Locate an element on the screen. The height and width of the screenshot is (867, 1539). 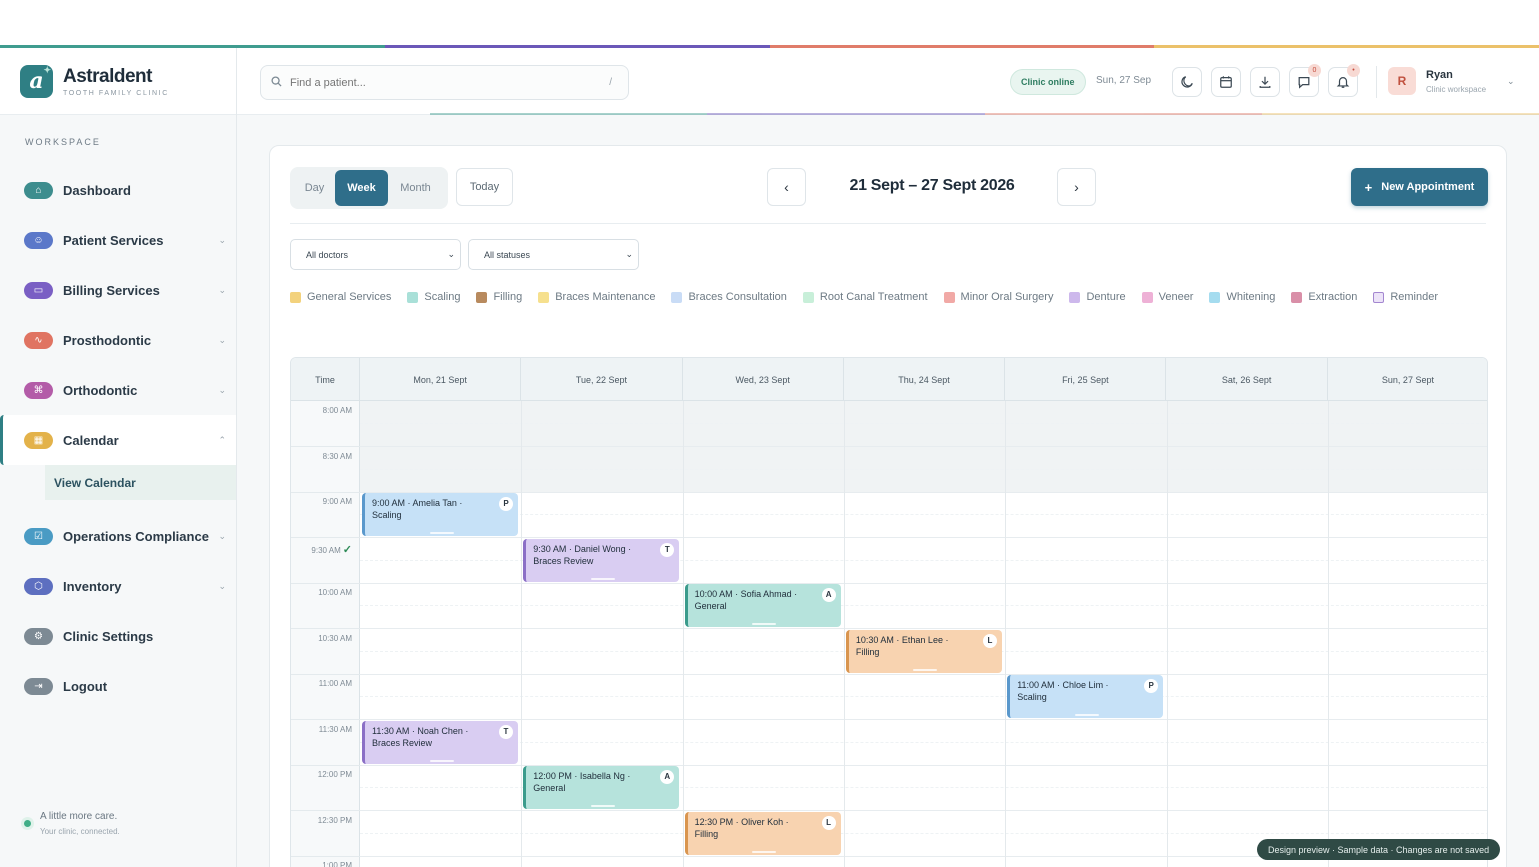
user-menu: R Ryan Clinic workspace is located at coordinates (1437, 81).